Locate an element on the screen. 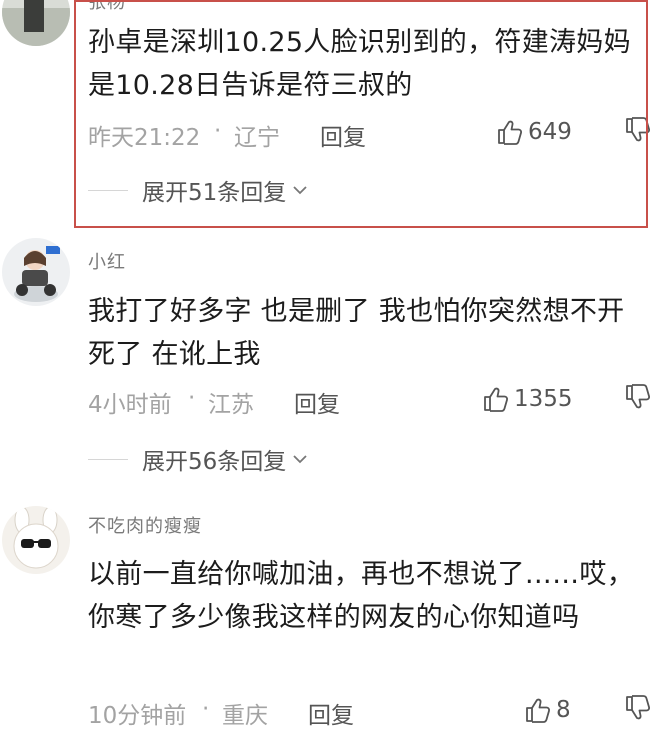 This screenshot has width=660, height=748. expand-replies-button: 展开51条回复 is located at coordinates (199, 190).